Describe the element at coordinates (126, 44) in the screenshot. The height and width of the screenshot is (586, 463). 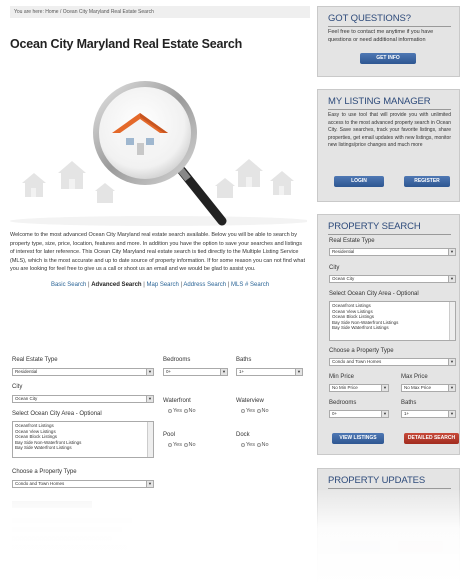
I see `page-title: Ocean City Maryland Real Estate Search` at that location.